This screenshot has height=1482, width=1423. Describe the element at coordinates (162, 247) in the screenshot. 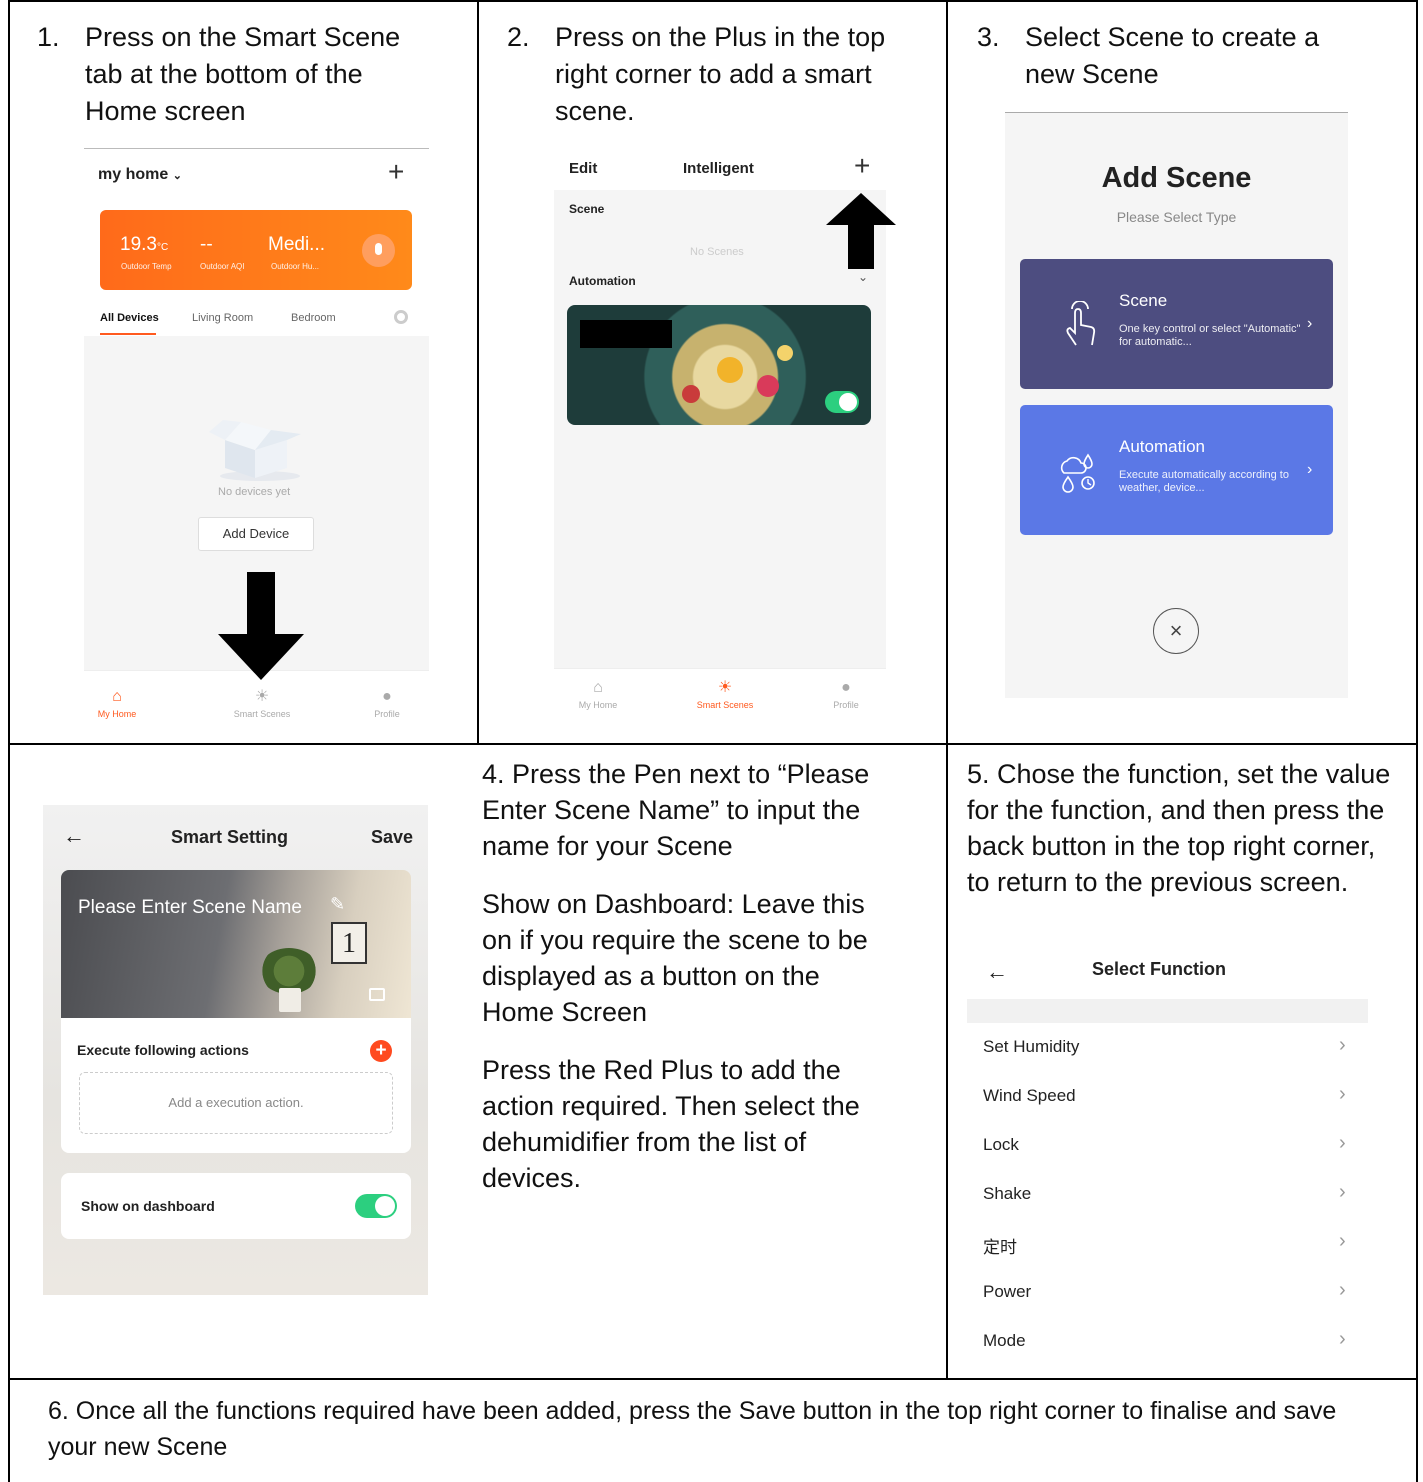

I see `temp-unit: °C` at that location.